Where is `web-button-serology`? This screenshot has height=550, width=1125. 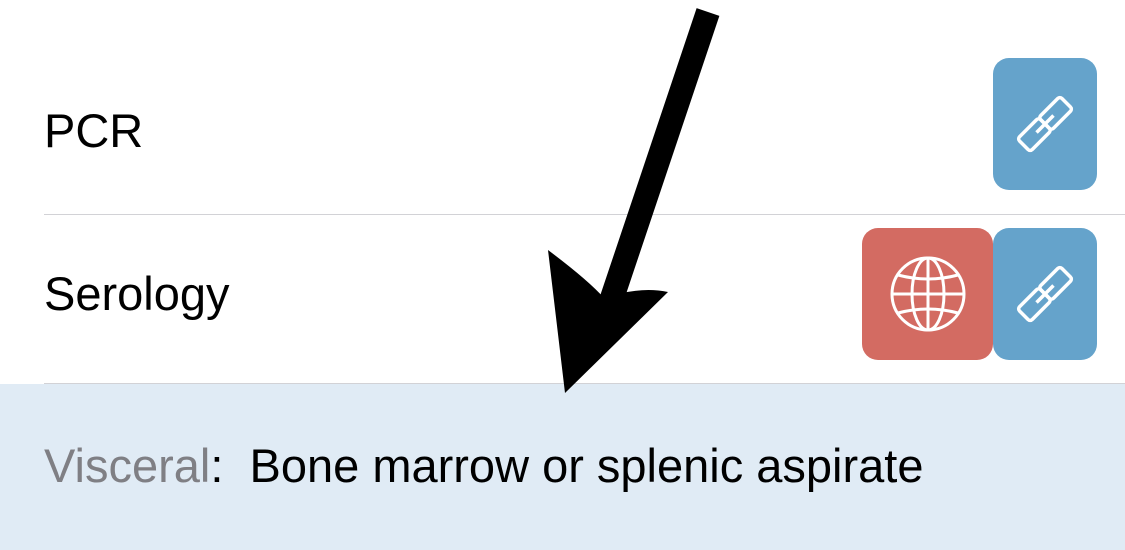
web-button-serology is located at coordinates (927, 294).